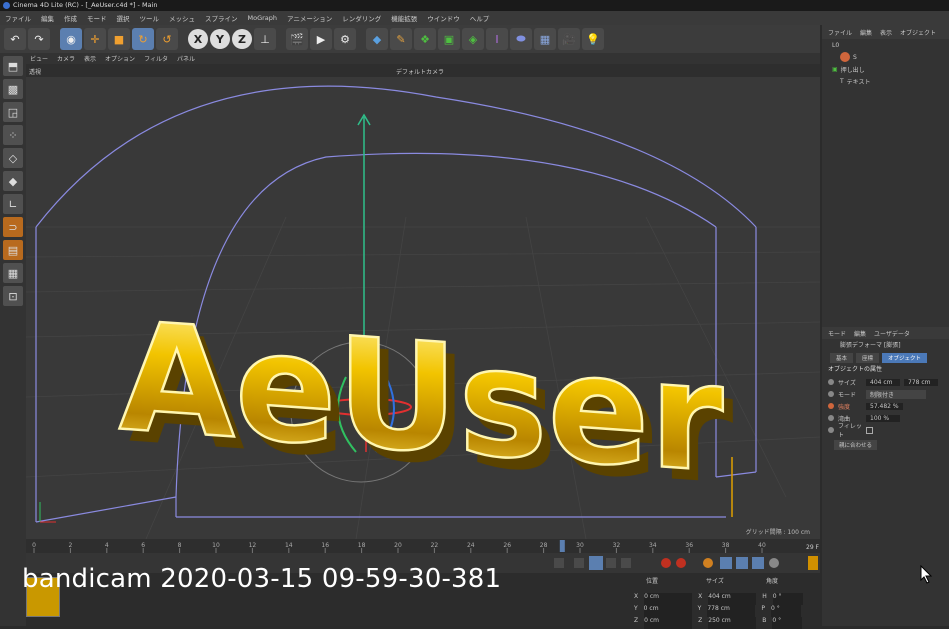  Describe the element at coordinates (732, 599) in the screenshot. I see `coords-size-x: 404 cm` at that location.